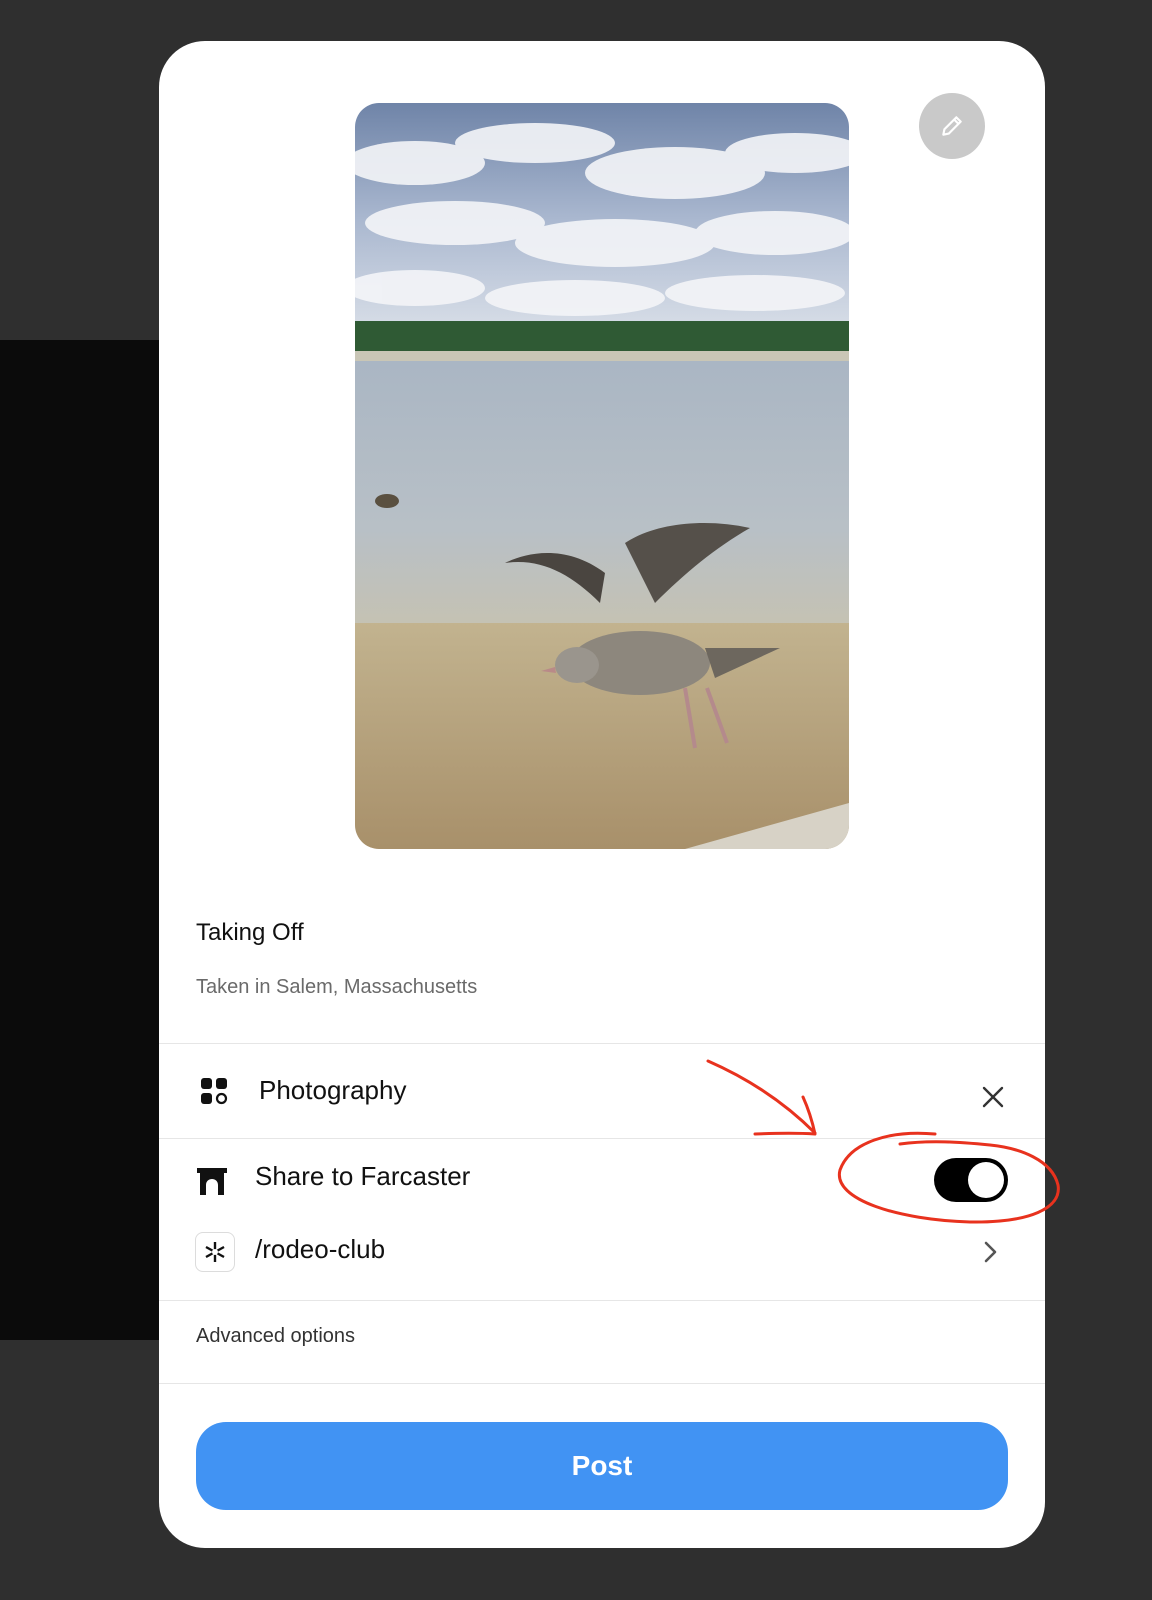  I want to click on pencil-icon, so click(952, 126).